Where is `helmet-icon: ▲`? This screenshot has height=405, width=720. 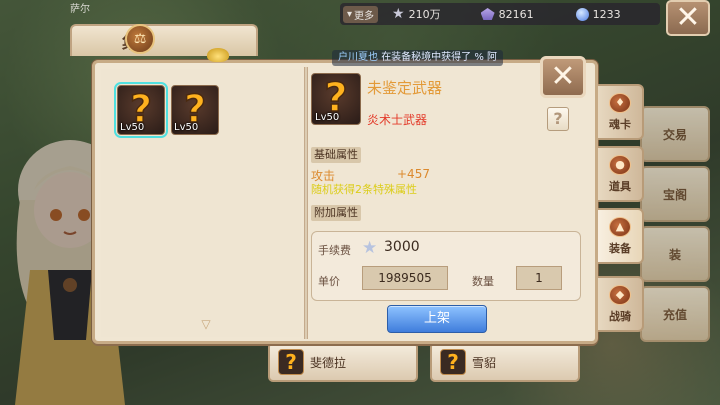 helmet-icon: ▲ is located at coordinates (620, 226).